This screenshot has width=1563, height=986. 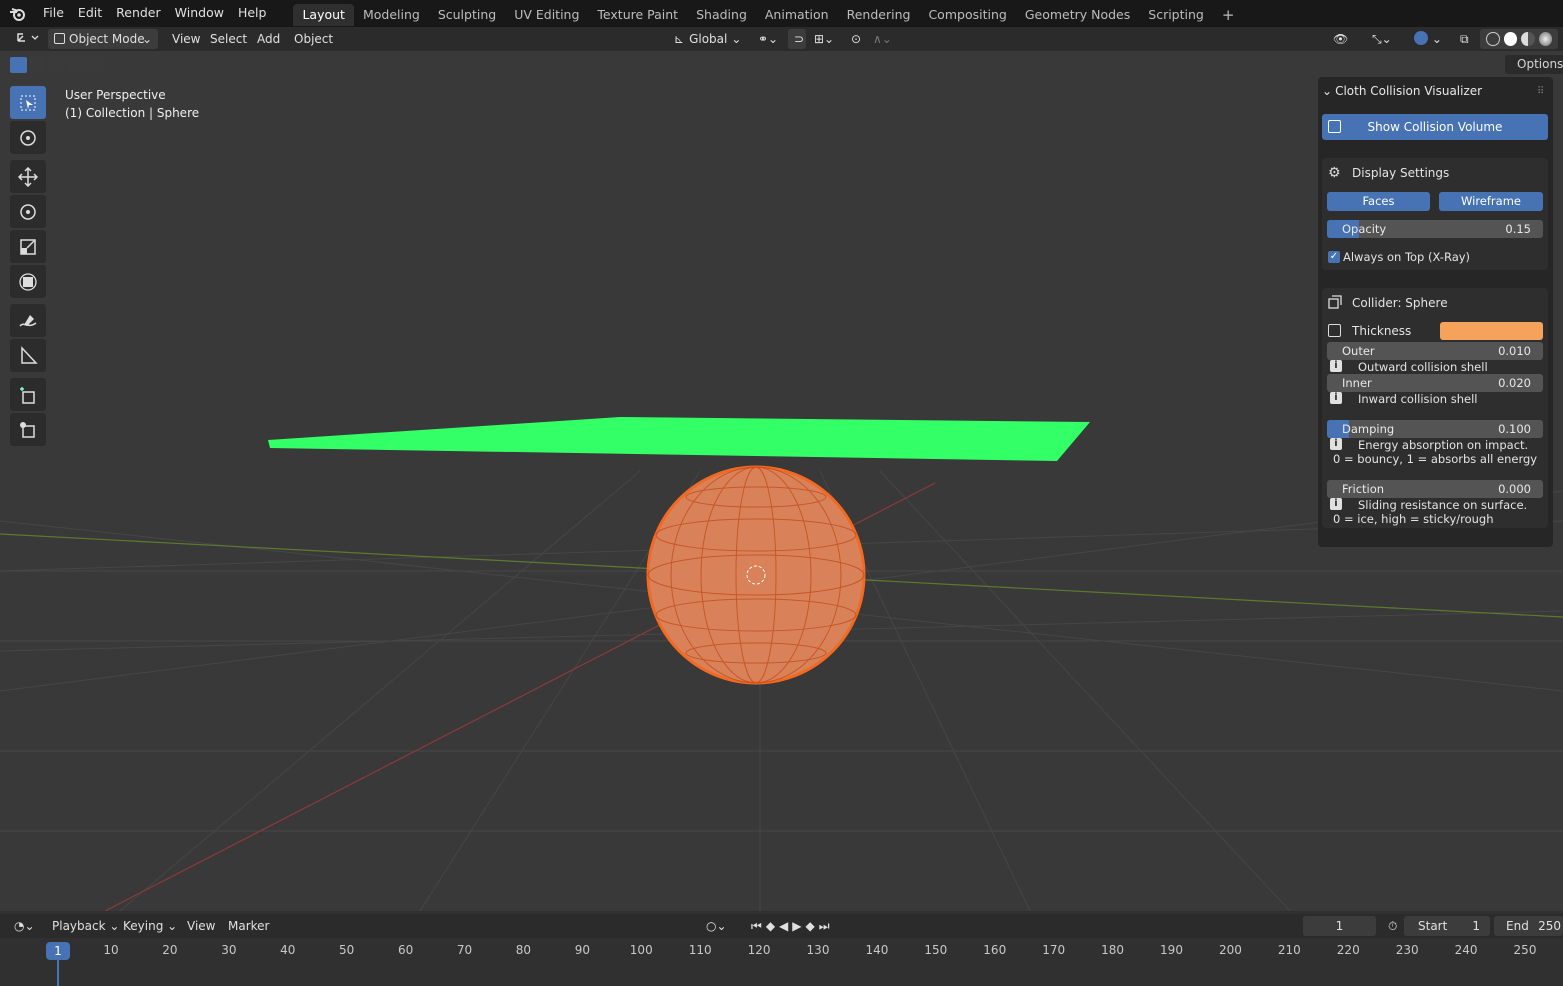 What do you see at coordinates (1435, 351) in the screenshot?
I see `outer-field: Outer 0.010` at bounding box center [1435, 351].